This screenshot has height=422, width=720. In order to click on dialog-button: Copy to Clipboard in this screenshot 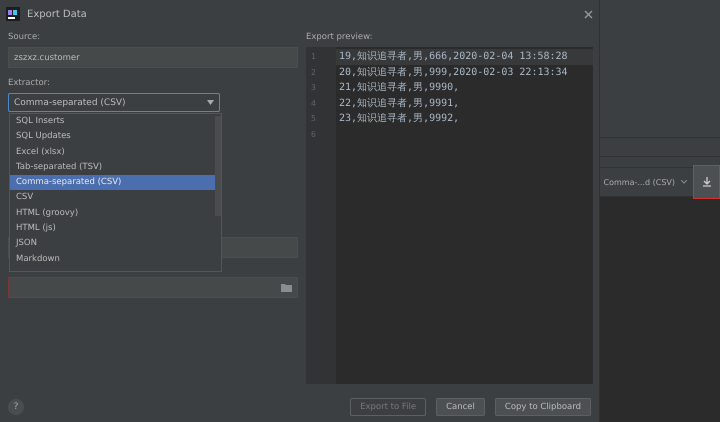, I will do `click(542, 407)`.